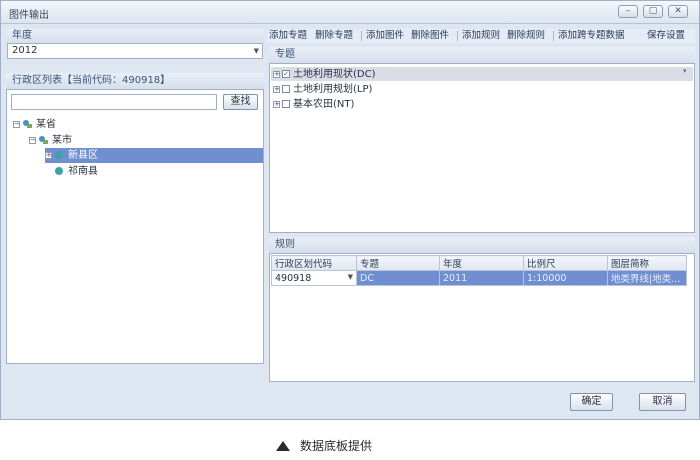 The image size is (700, 460). What do you see at coordinates (481, 278) in the screenshot?
I see `table-cell: 2011` at bounding box center [481, 278].